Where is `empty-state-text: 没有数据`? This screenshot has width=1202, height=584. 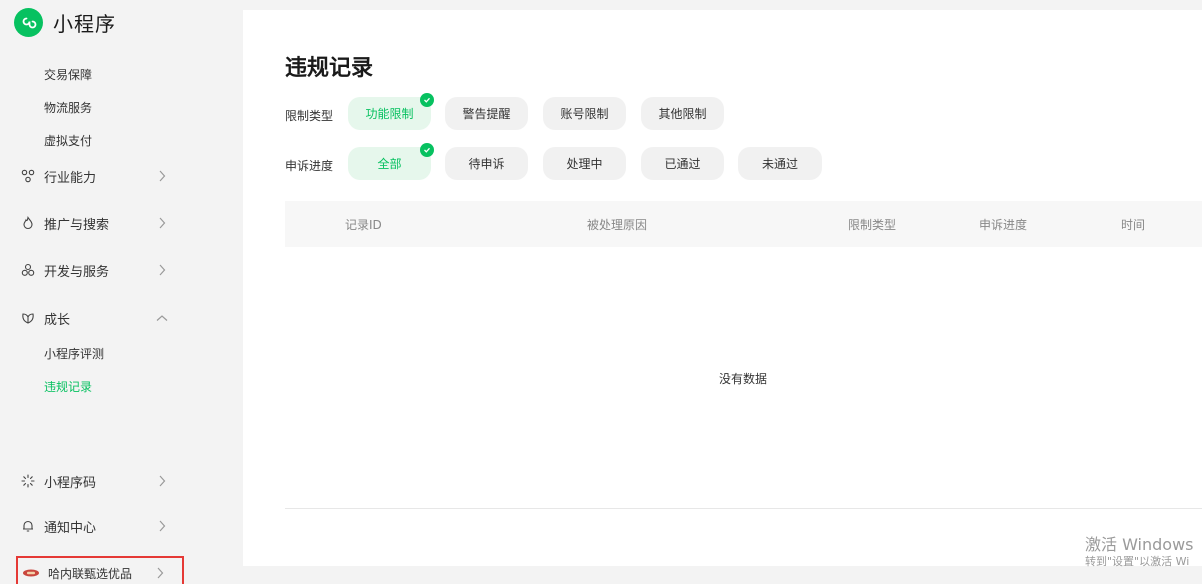
empty-state-text: 没有数据 is located at coordinates (743, 379).